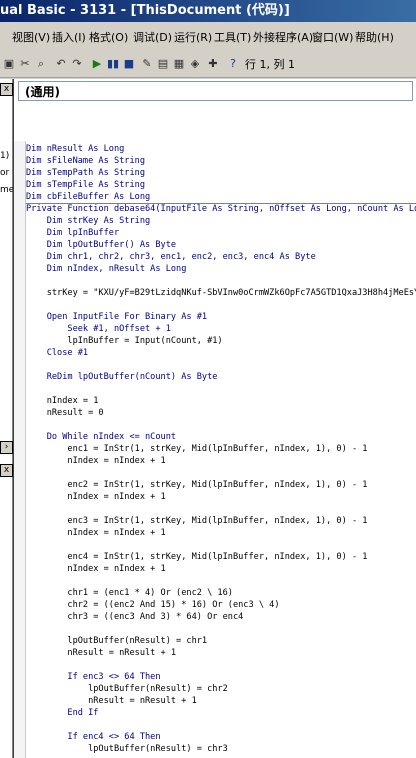 The height and width of the screenshot is (758, 416). I want to click on object-combo: (通用), so click(215, 91).